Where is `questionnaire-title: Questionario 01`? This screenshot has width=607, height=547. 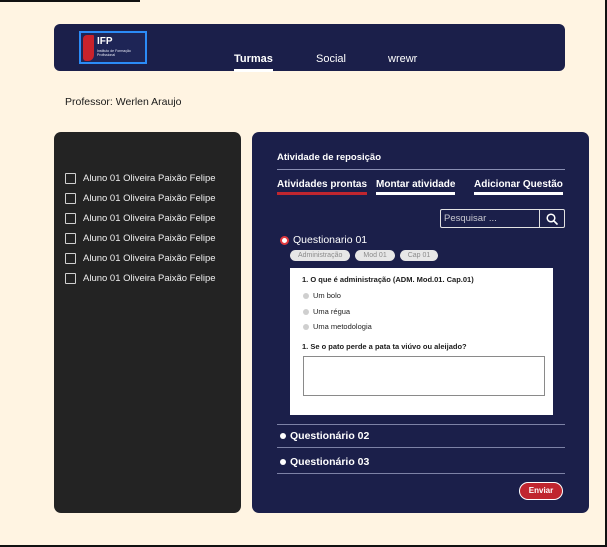 questionnaire-title: Questionario 01 is located at coordinates (330, 240).